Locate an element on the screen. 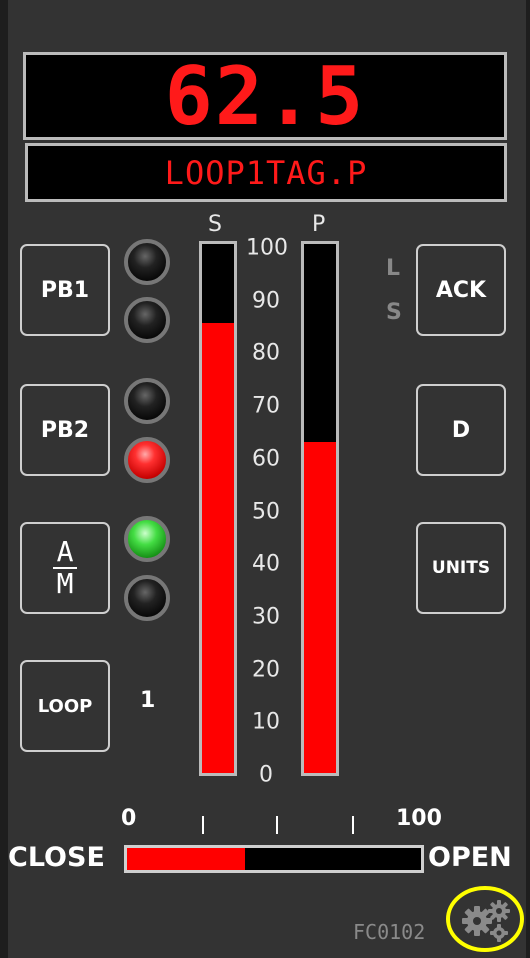 The height and width of the screenshot is (958, 530). valve-output-fill is located at coordinates (186, 859).